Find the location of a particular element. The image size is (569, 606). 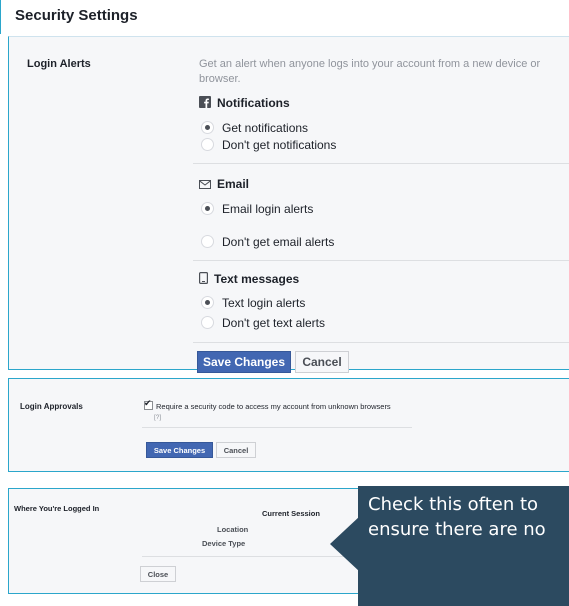

phone-icon is located at coordinates (204, 279).